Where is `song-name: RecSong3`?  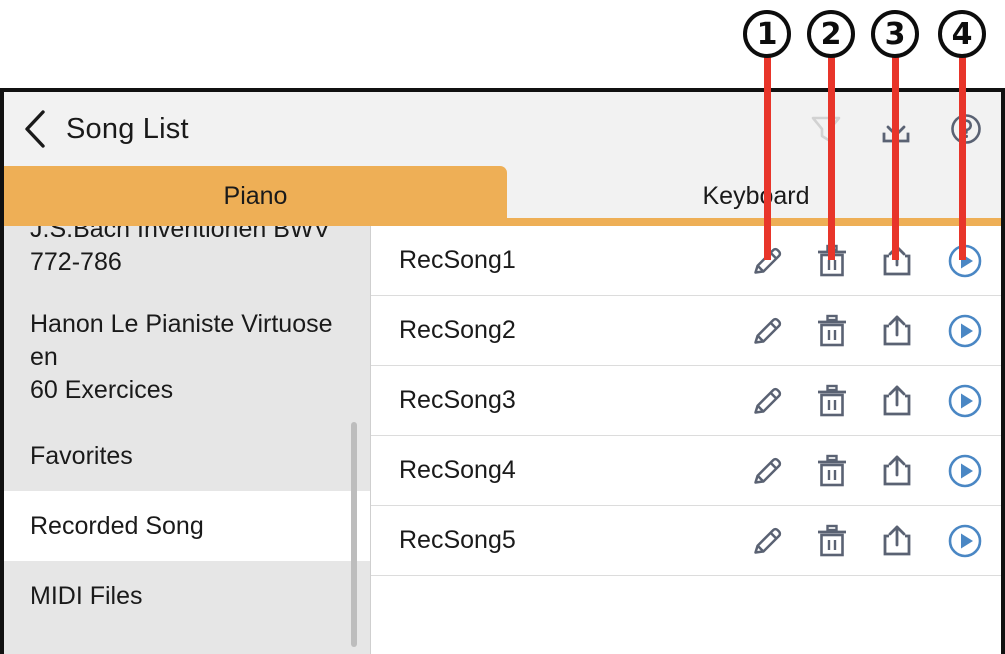 song-name: RecSong3 is located at coordinates (457, 400).